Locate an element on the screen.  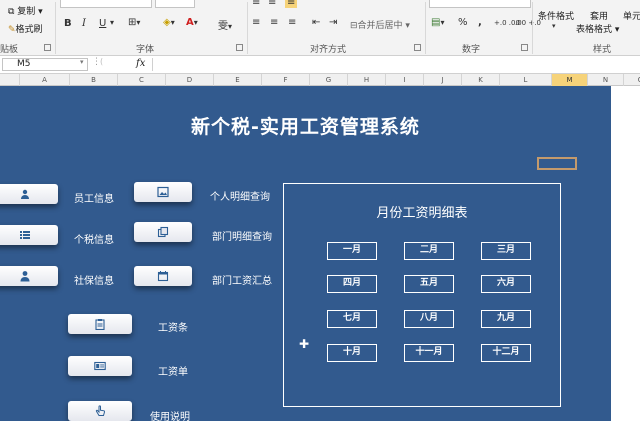
alignment-launcher is located at coordinates (417, 47).